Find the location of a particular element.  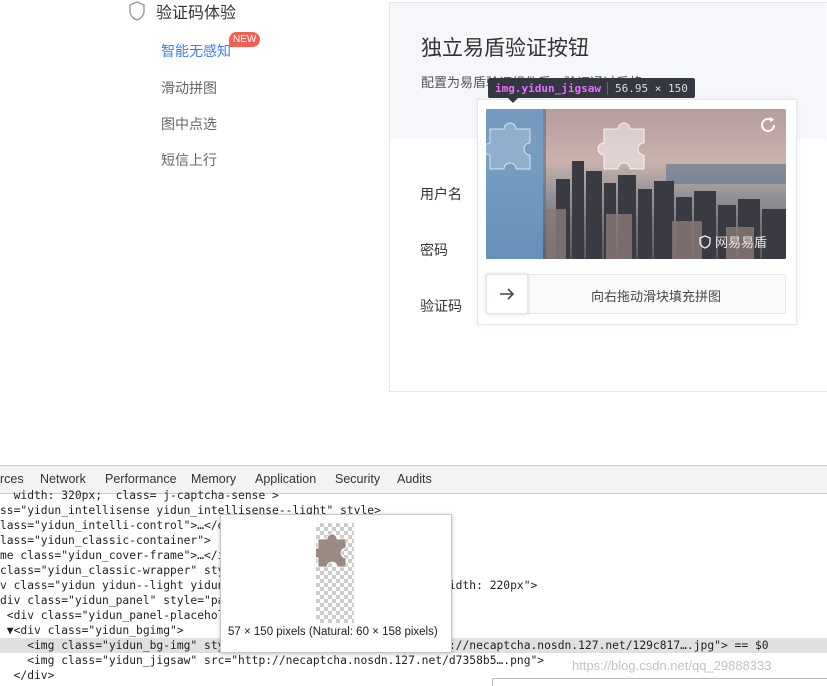

refresh-icon is located at coordinates (768, 125).